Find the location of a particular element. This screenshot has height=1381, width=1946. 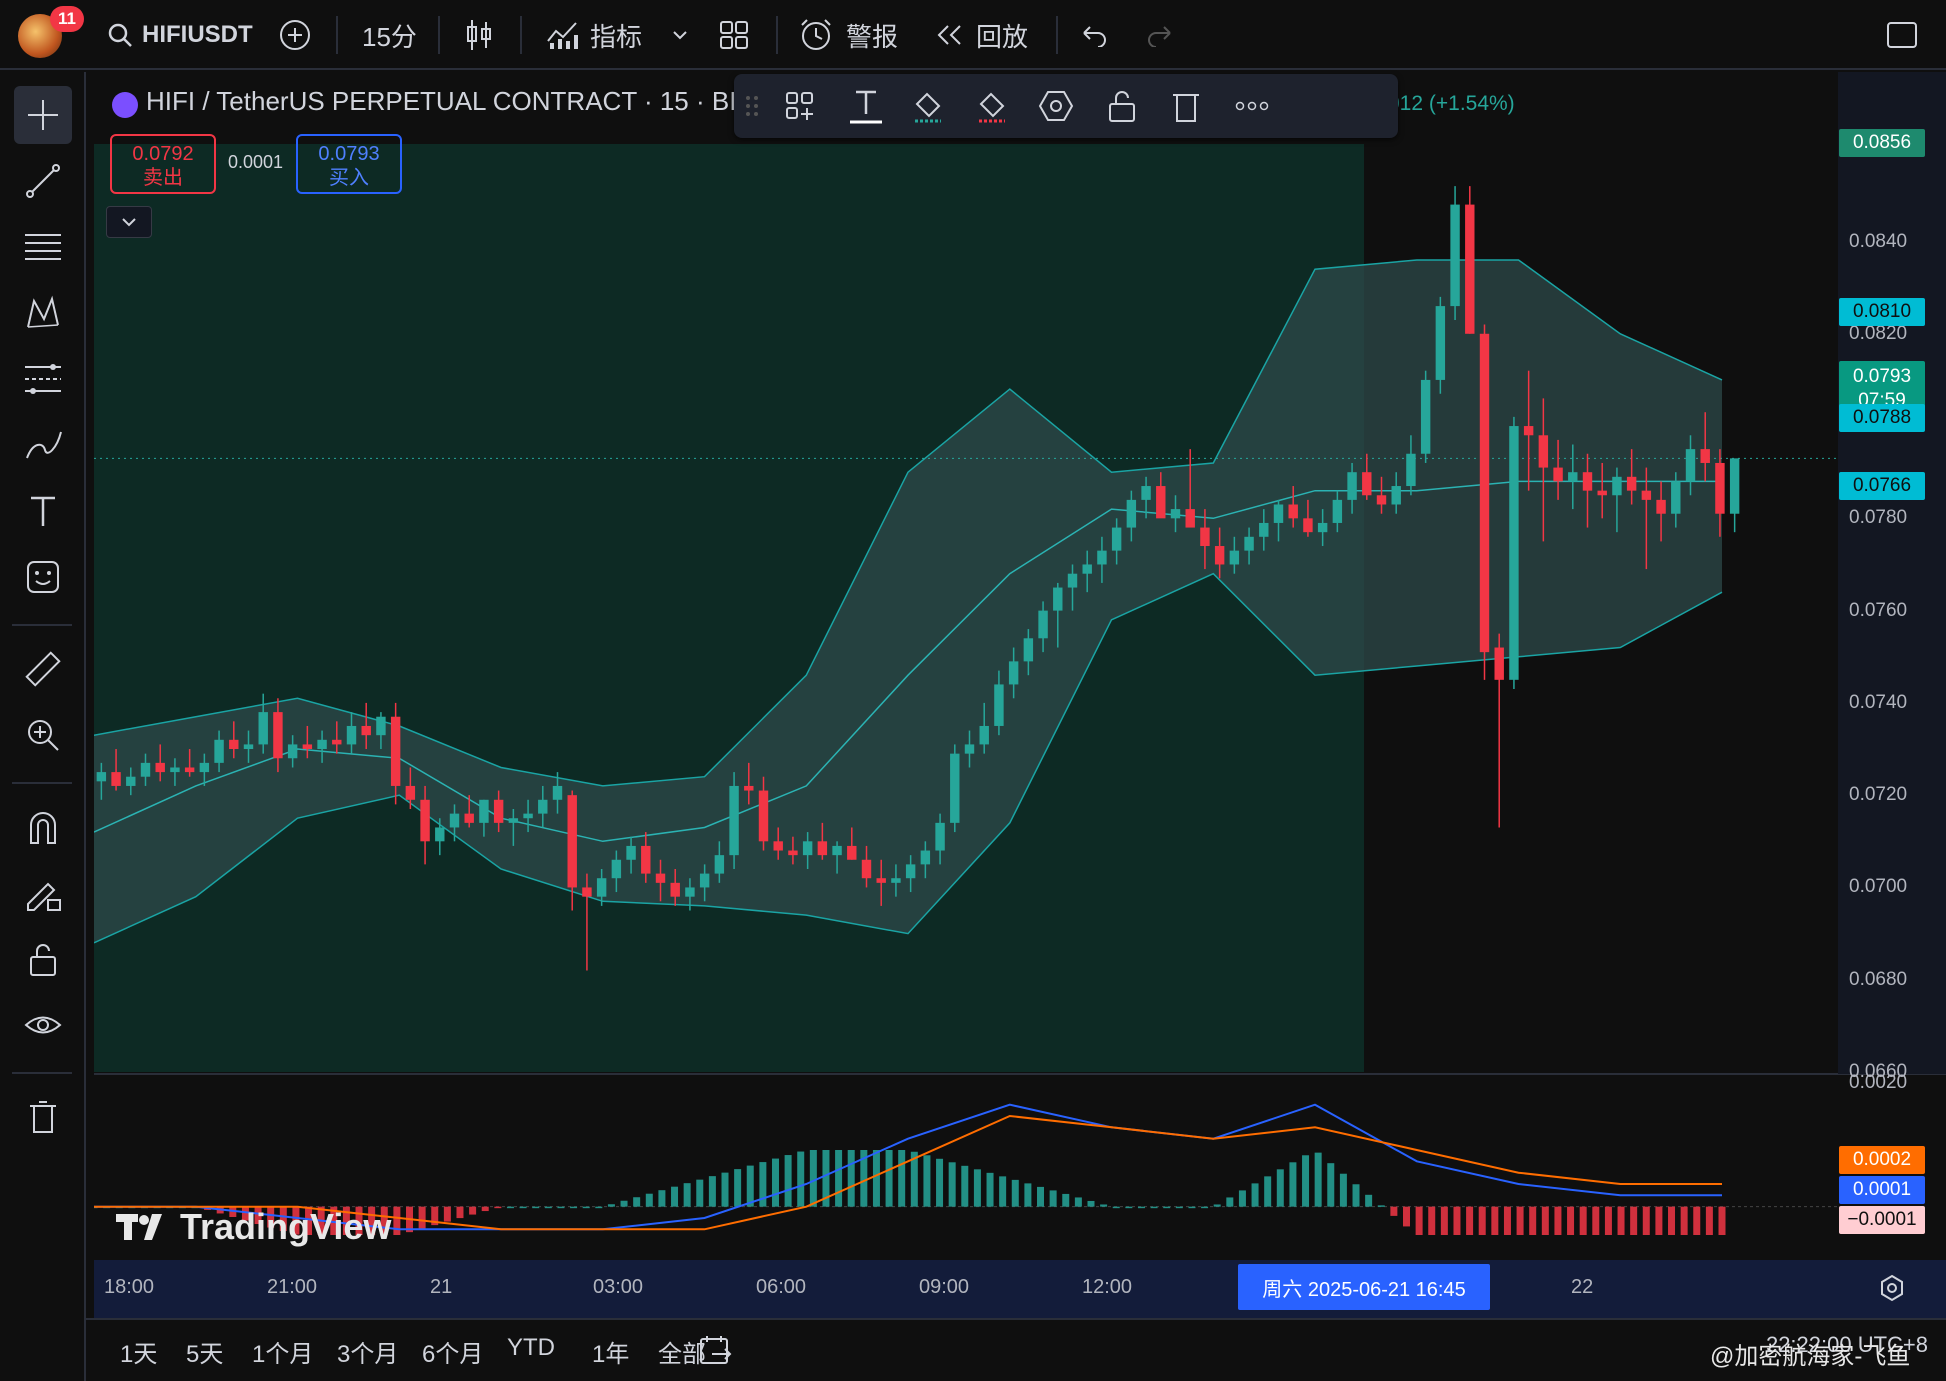

fib-tool is located at coordinates (43, 247).